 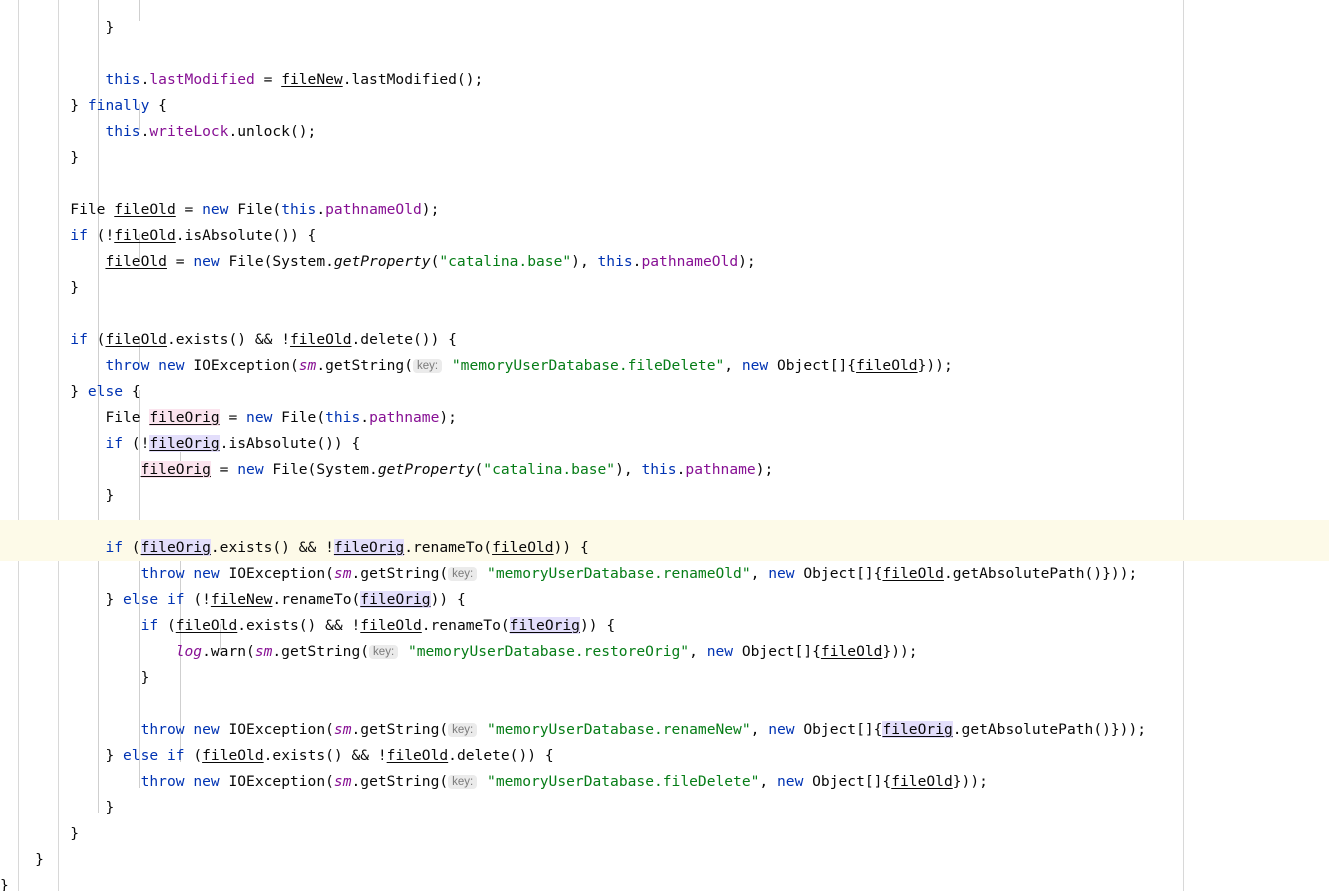 What do you see at coordinates (664, 106) in the screenshot?
I see `code-line: } finally {` at bounding box center [664, 106].